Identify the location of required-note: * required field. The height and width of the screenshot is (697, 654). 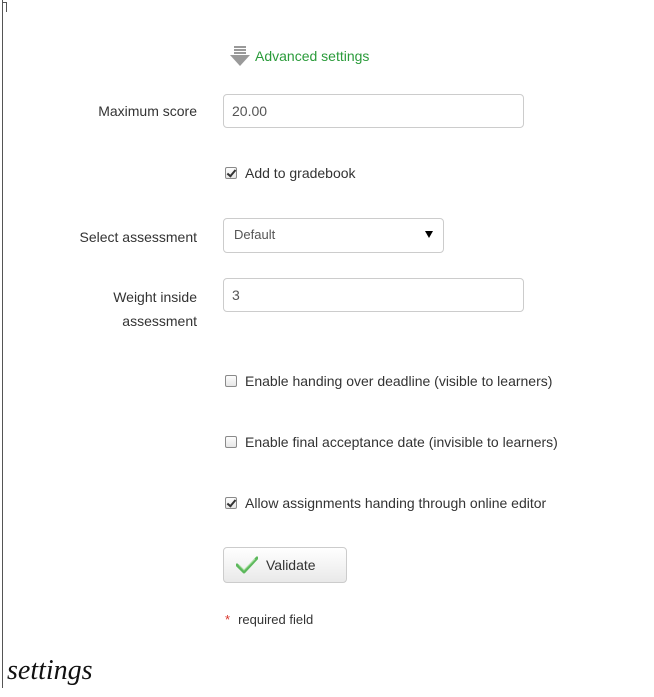
(269, 619).